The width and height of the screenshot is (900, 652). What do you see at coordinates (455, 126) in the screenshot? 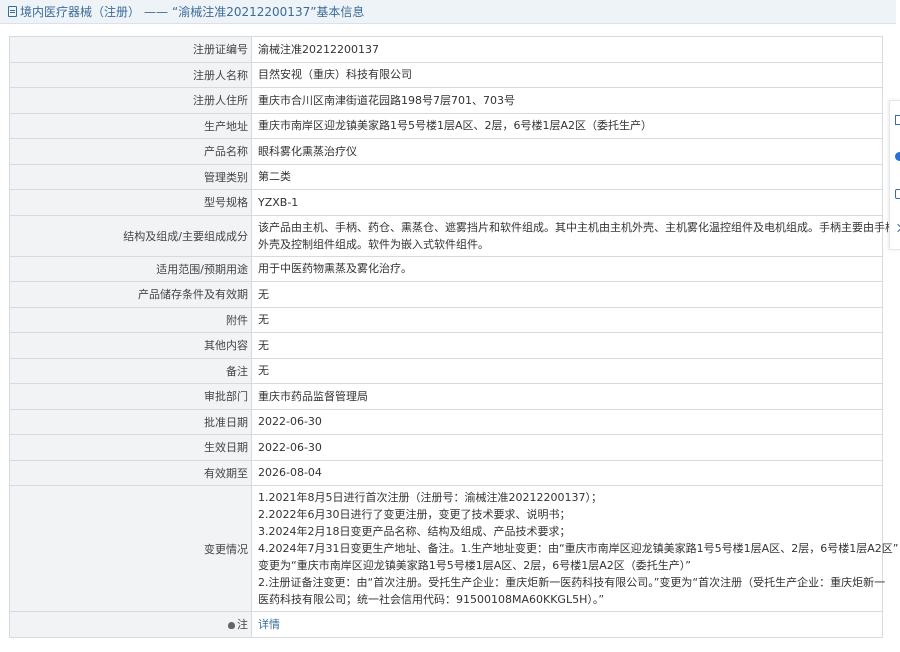
I see `value-text: 重庆市南岸区迎龙镇美家路1号5号楼1层A区、2层，6号楼1层A2区（委托生产）` at bounding box center [455, 126].